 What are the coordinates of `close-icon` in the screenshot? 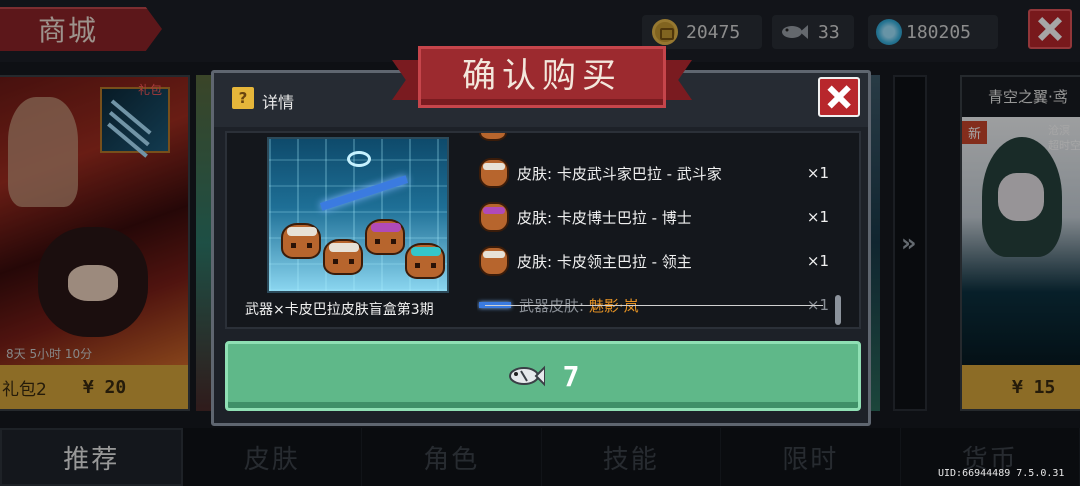 It's located at (839, 97).